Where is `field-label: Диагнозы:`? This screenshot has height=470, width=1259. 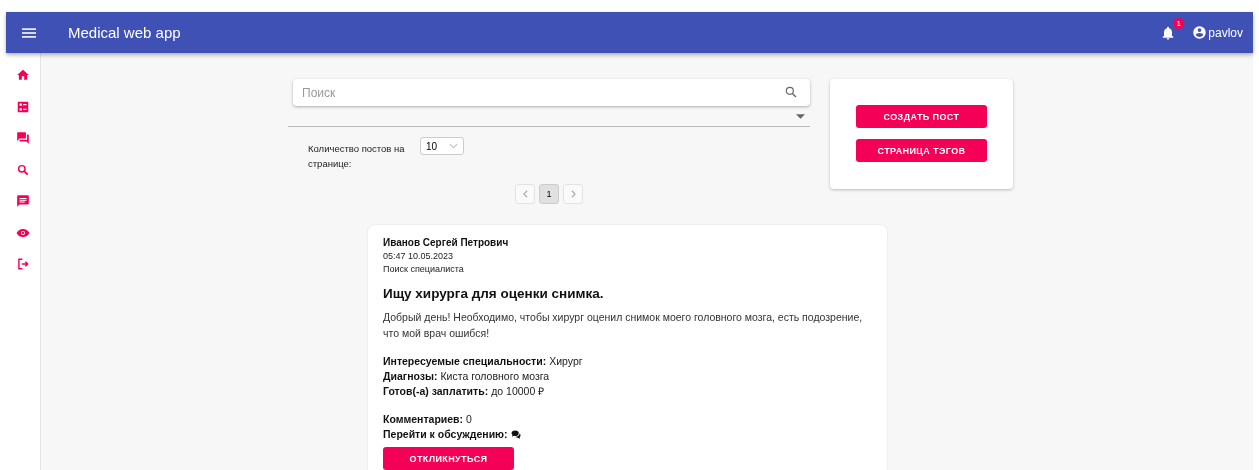 field-label: Диагнозы: is located at coordinates (410, 376).